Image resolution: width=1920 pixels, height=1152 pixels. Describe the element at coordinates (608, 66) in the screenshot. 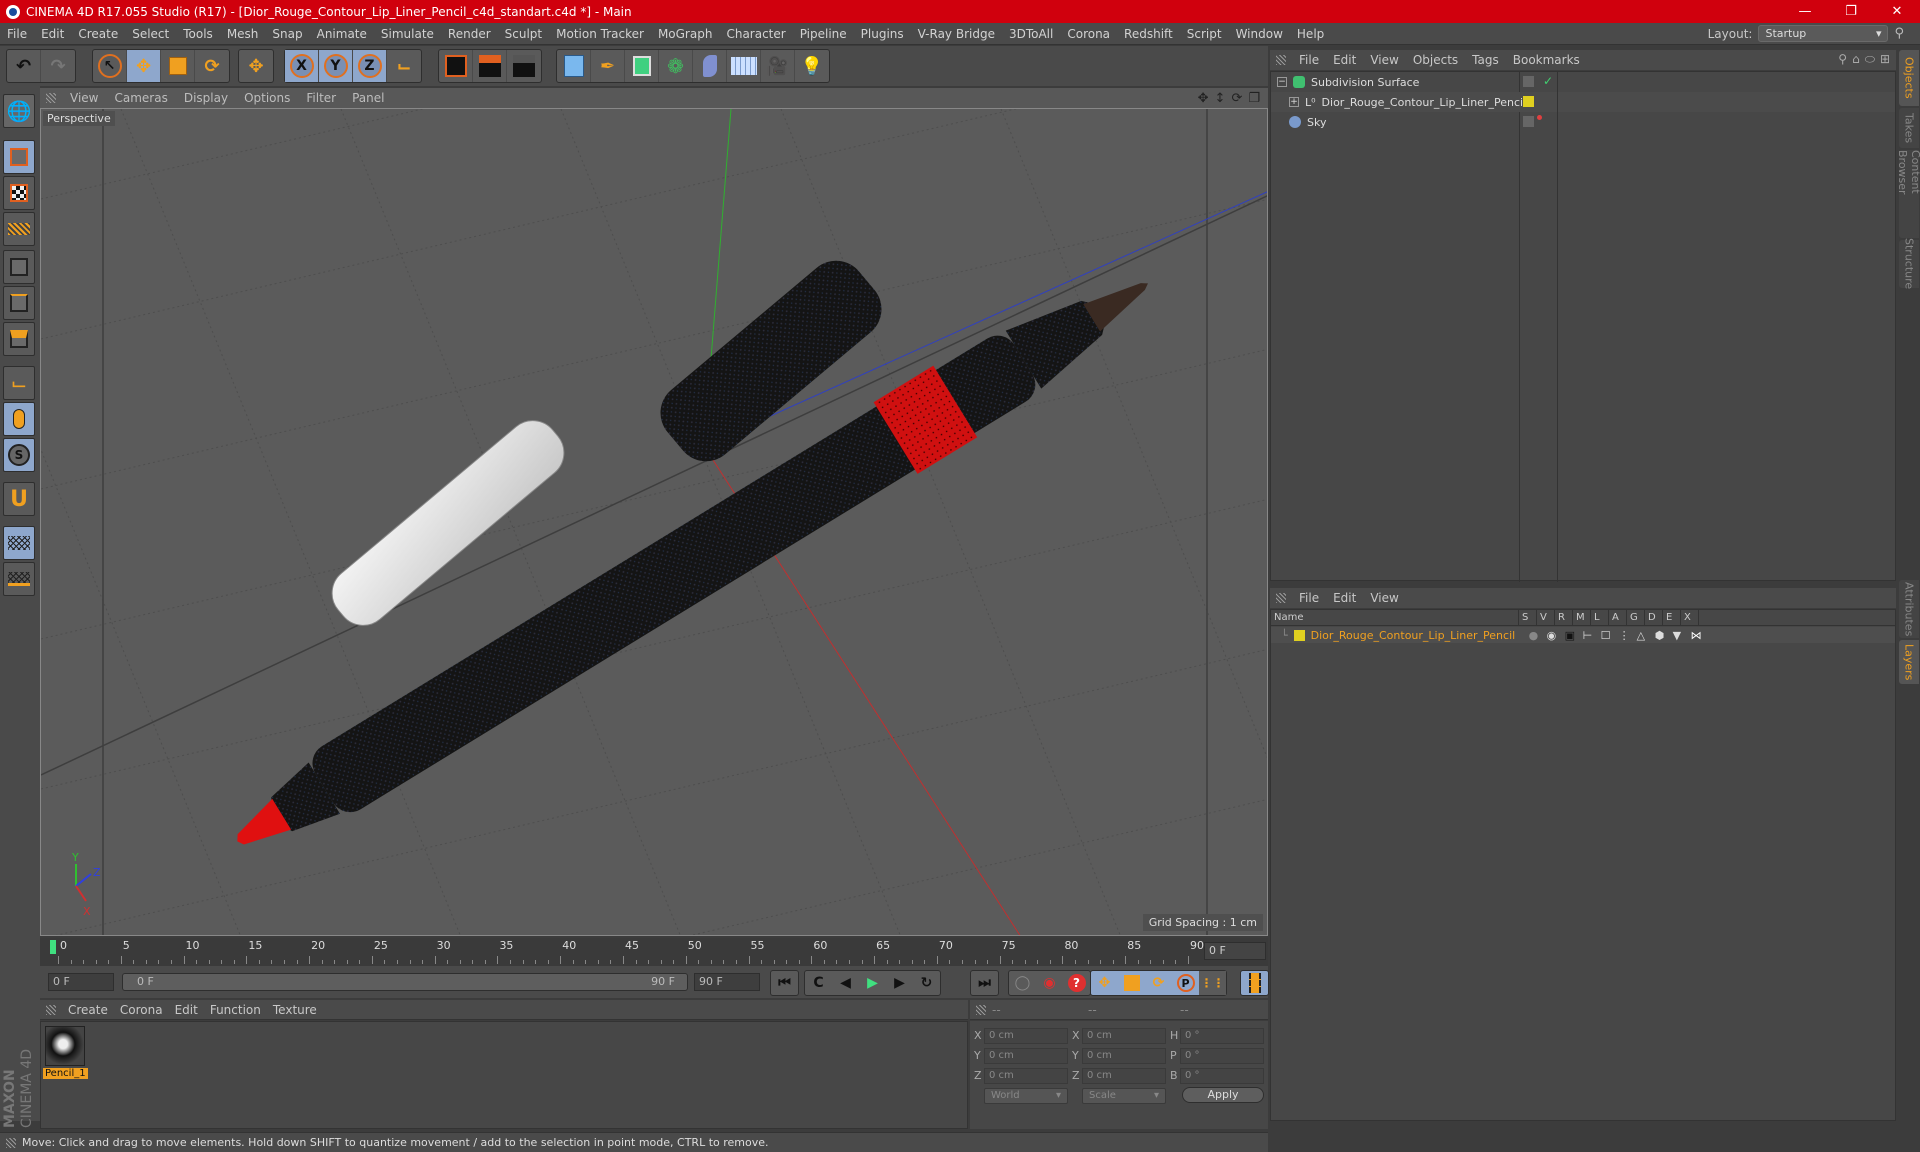

I see `pen-button: ✒` at that location.